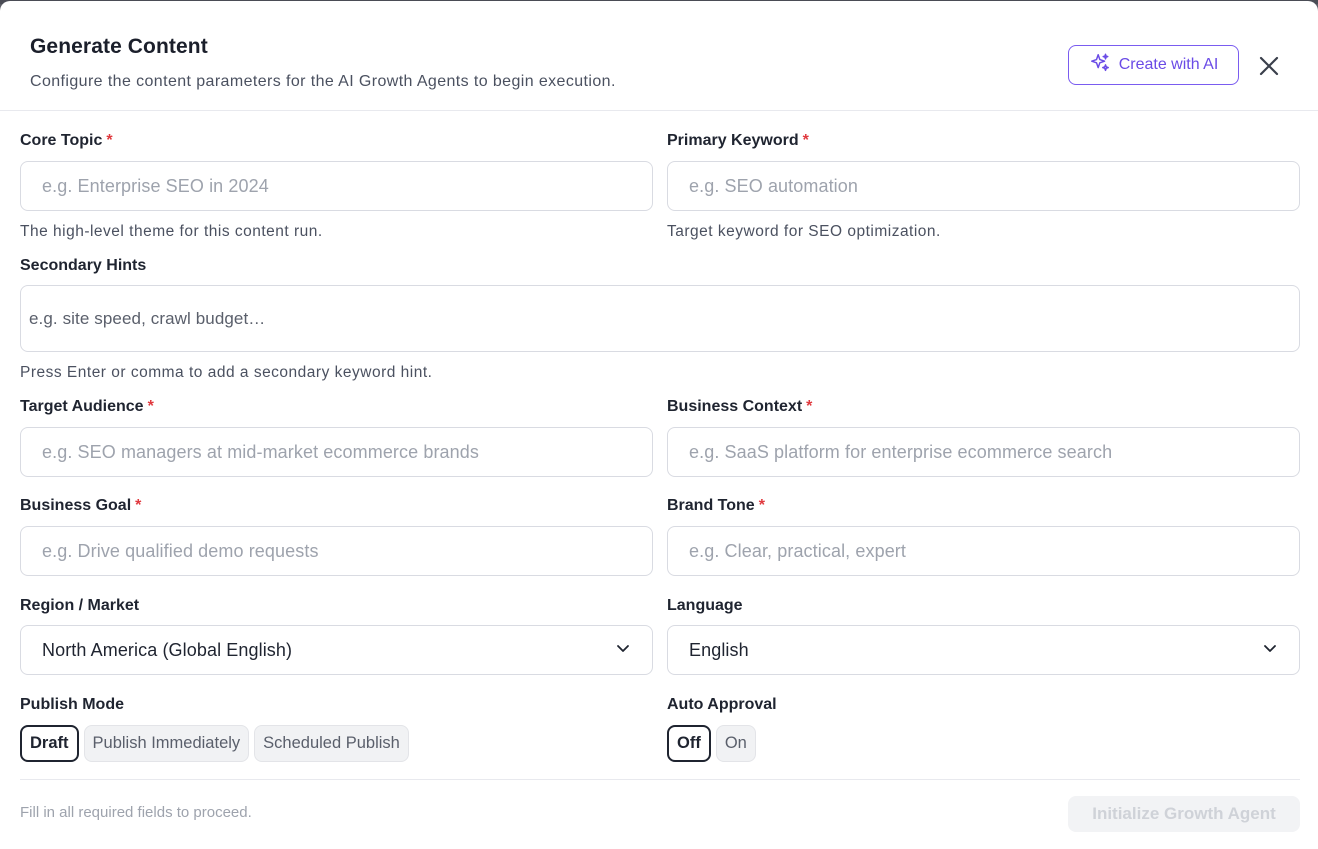  What do you see at coordinates (136, 812) in the screenshot?
I see `footer-hint: Fill in all required fields to proceed.` at bounding box center [136, 812].